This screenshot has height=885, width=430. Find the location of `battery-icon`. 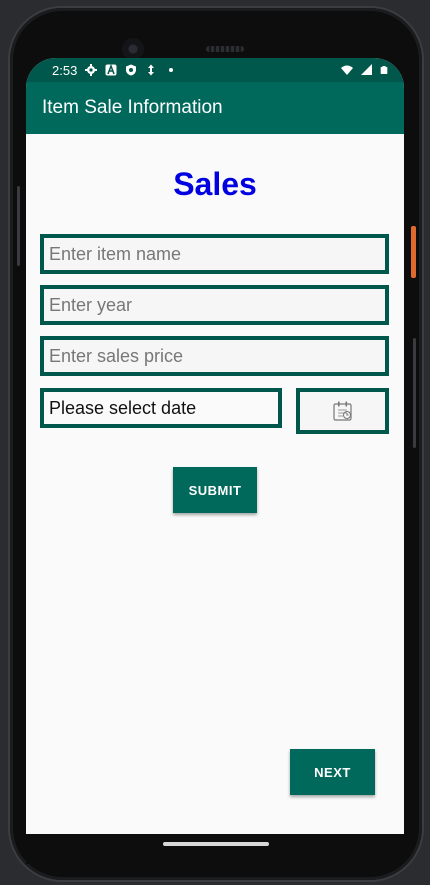

battery-icon is located at coordinates (384, 70).